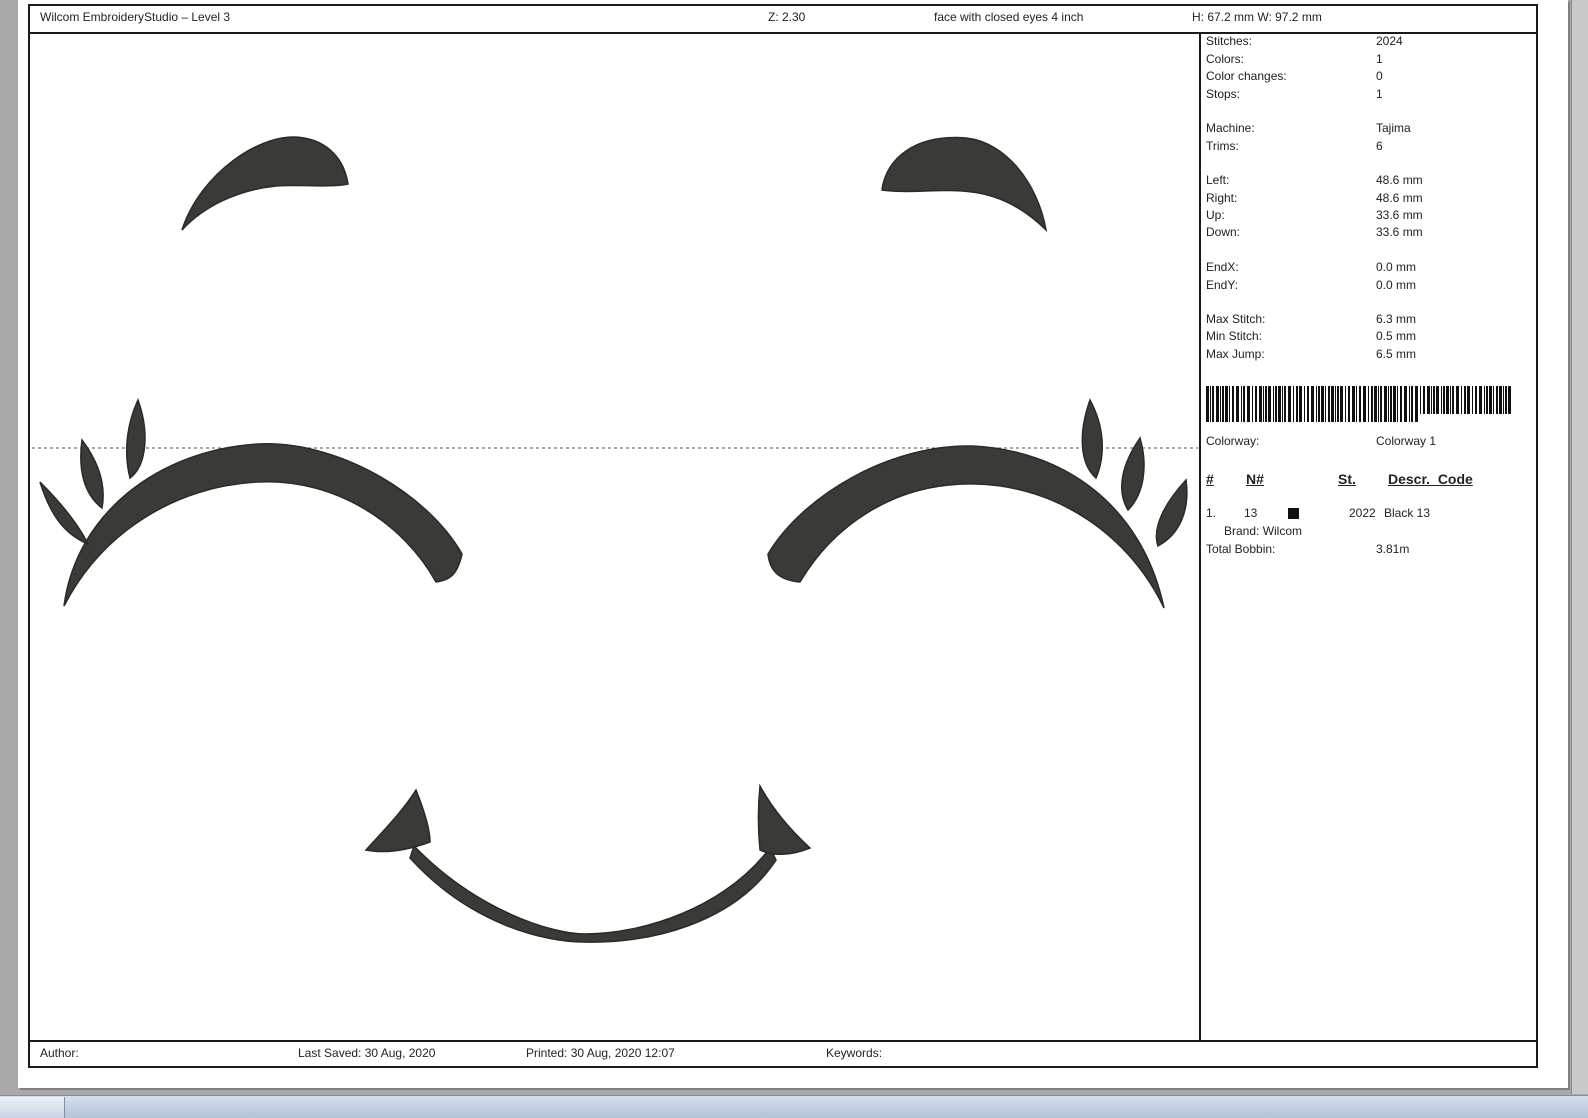 The width and height of the screenshot is (1588, 1118). I want to click on stat-row: Colors: 1, so click(1294, 59).